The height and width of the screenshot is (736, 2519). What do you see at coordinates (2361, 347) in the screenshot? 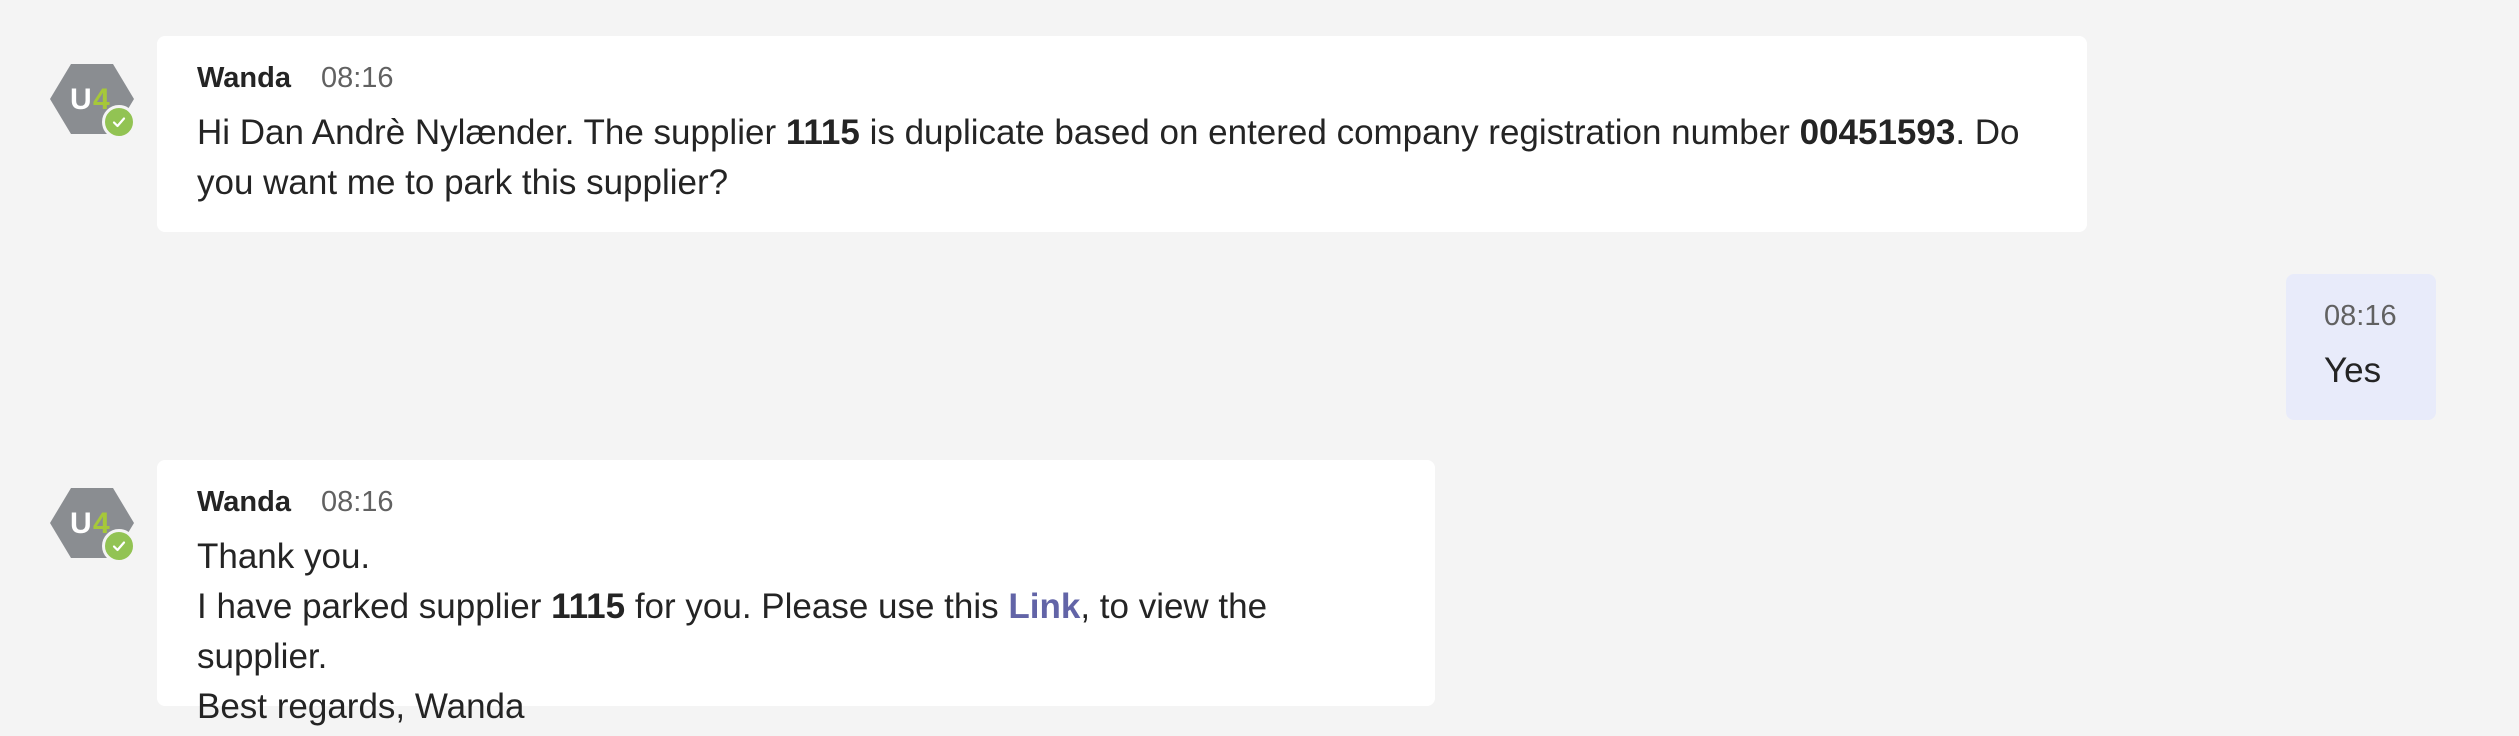
I see `own-message-bubble: 08:16 Yes` at bounding box center [2361, 347].